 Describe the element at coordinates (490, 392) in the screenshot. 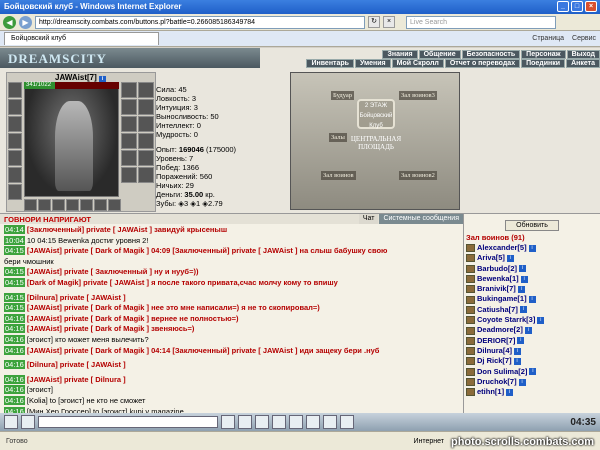

I see `player-name: etihn[1]` at that location.